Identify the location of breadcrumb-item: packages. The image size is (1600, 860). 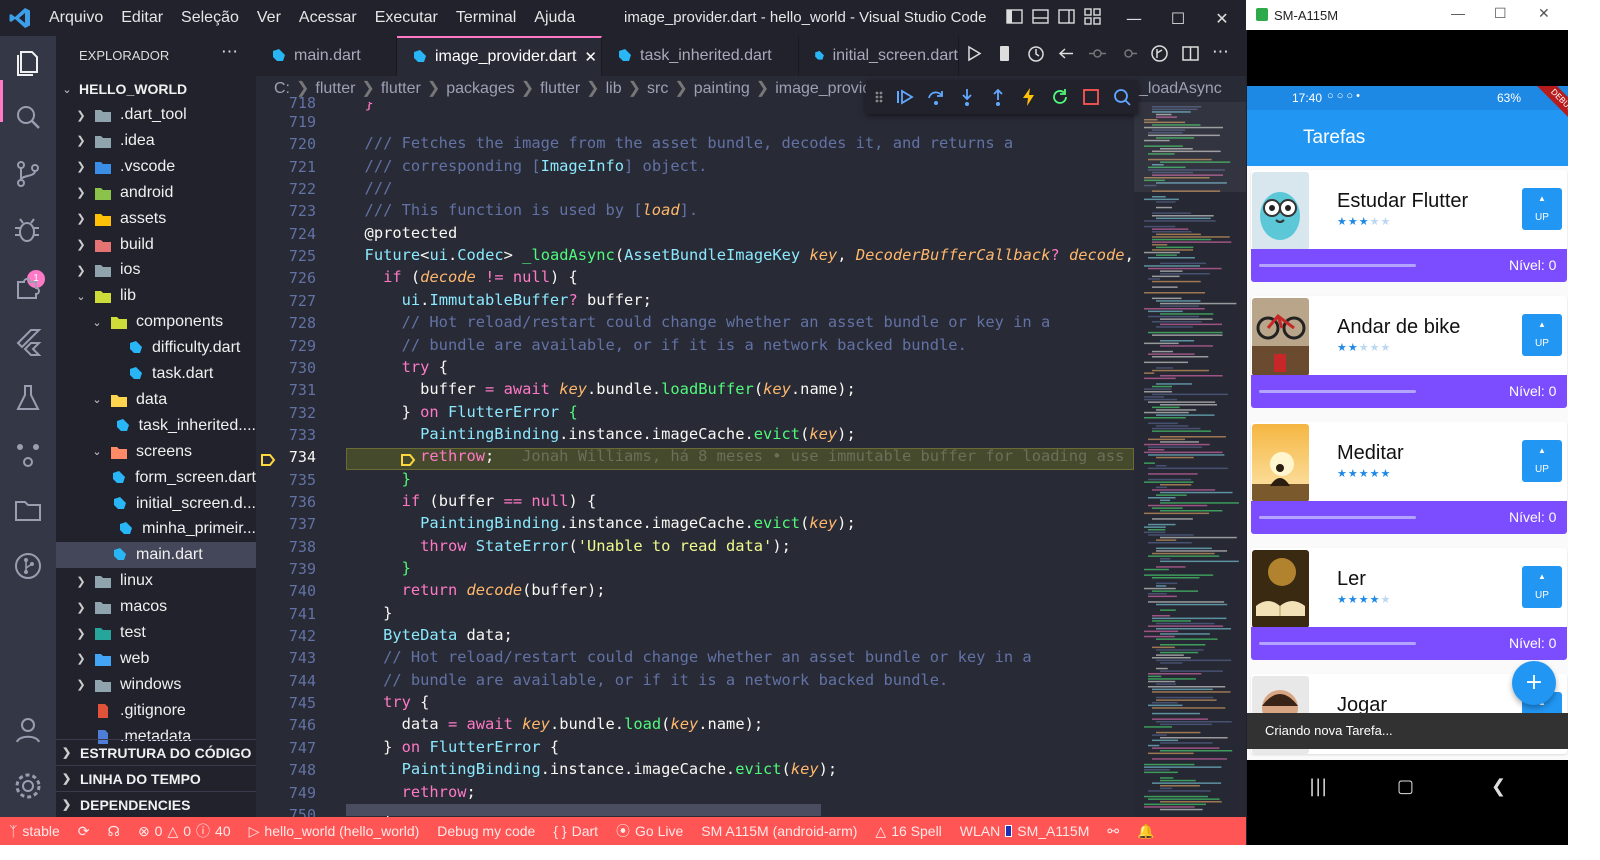
(480, 88).